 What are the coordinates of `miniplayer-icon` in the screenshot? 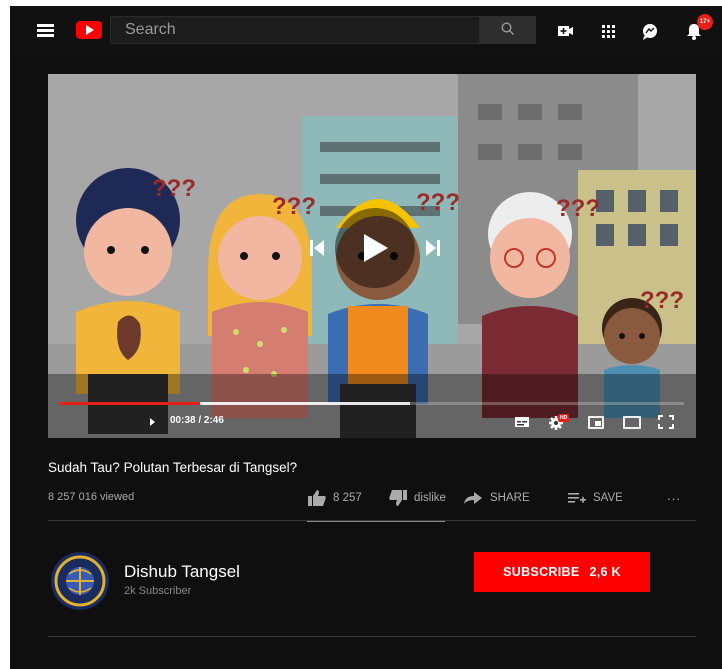 It's located at (596, 422).